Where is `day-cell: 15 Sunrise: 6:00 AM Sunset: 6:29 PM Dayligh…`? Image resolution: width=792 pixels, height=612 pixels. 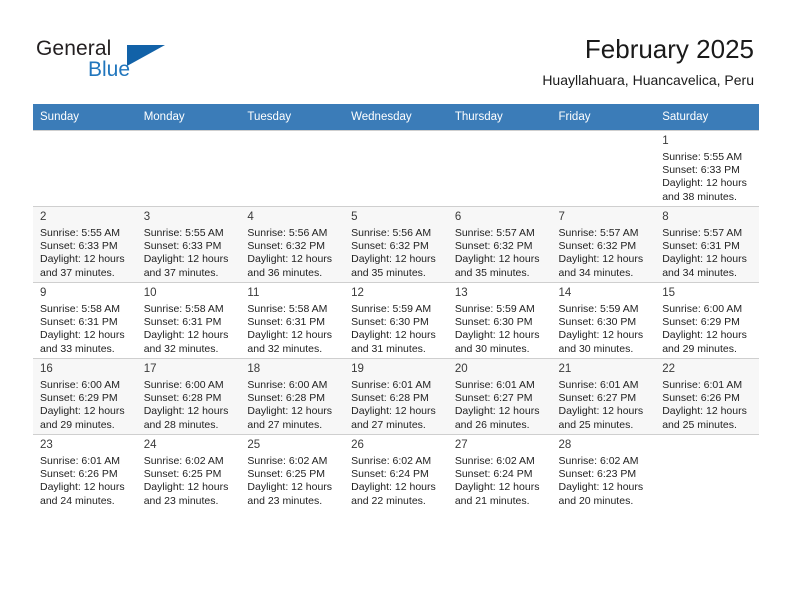 day-cell: 15 Sunrise: 6:00 AM Sunset: 6:29 PM Dayligh… is located at coordinates (707, 320).